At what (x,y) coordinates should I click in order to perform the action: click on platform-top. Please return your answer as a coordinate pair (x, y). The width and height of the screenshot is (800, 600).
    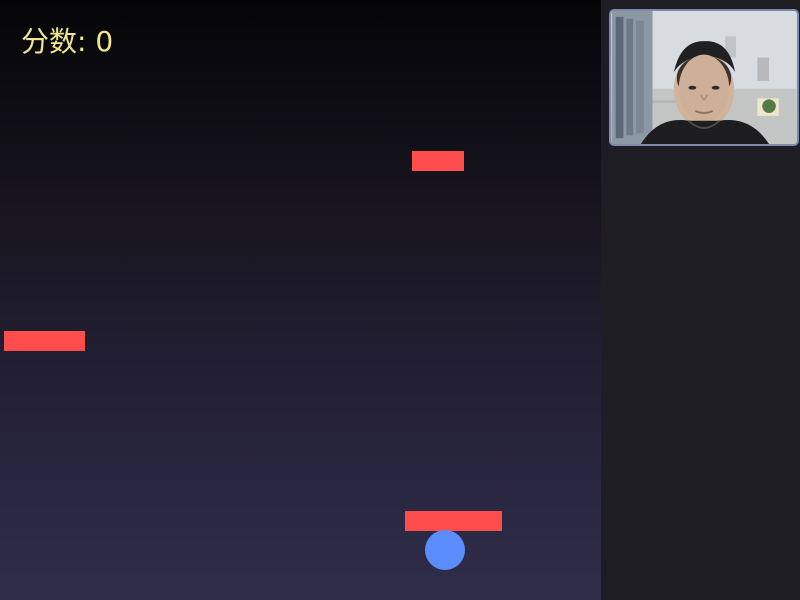
    Looking at the image, I should click on (438, 161).